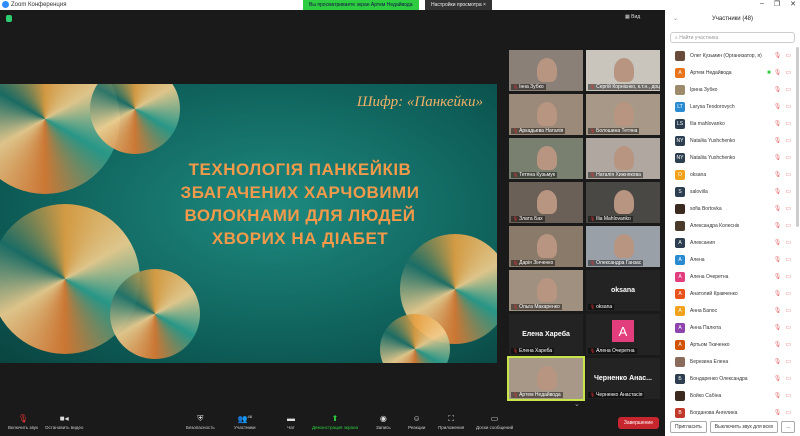  I want to click on video-tile: Тетяна Кузьмук, so click(546, 158).